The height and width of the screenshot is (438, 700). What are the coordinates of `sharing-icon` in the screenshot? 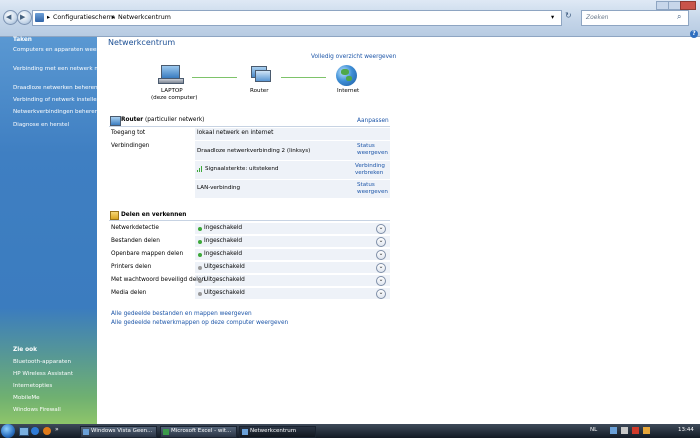 It's located at (114, 215).